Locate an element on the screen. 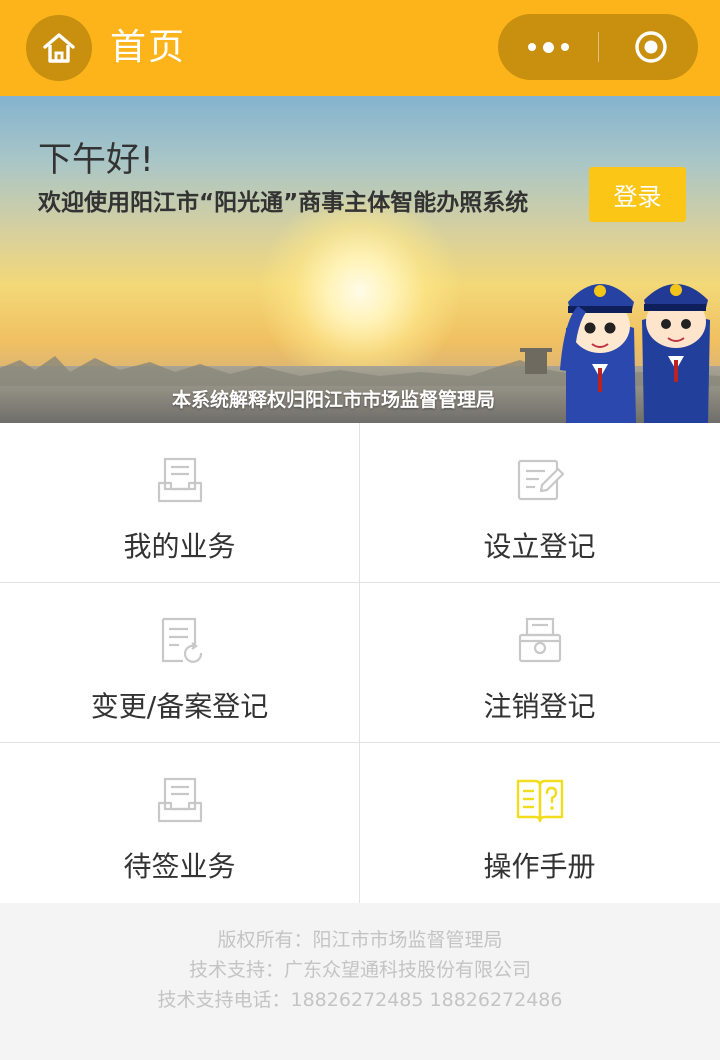 This screenshot has height=1060, width=720. top-nav-bar: 首页 is located at coordinates (360, 48).